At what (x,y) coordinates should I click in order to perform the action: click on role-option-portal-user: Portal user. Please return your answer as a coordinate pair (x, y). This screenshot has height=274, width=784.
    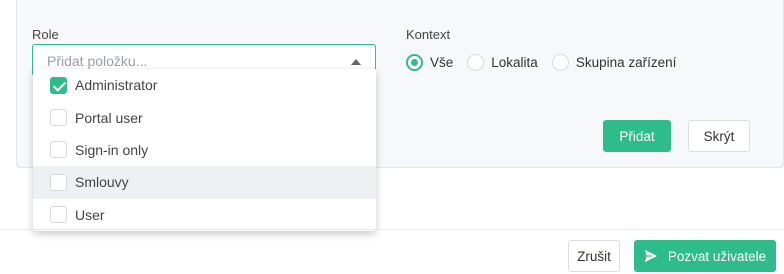
    Looking at the image, I should click on (204, 117).